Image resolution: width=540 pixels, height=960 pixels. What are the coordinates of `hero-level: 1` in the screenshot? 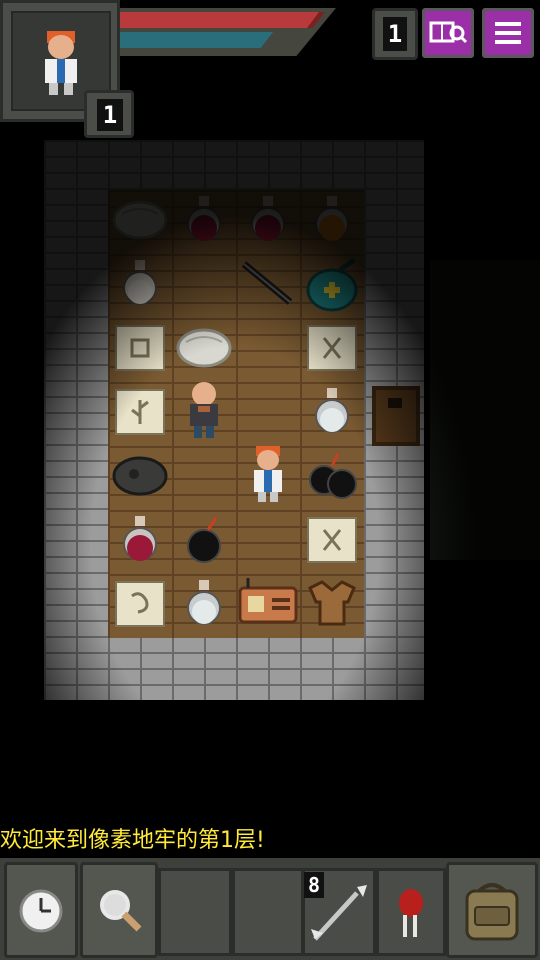 It's located at (110, 115).